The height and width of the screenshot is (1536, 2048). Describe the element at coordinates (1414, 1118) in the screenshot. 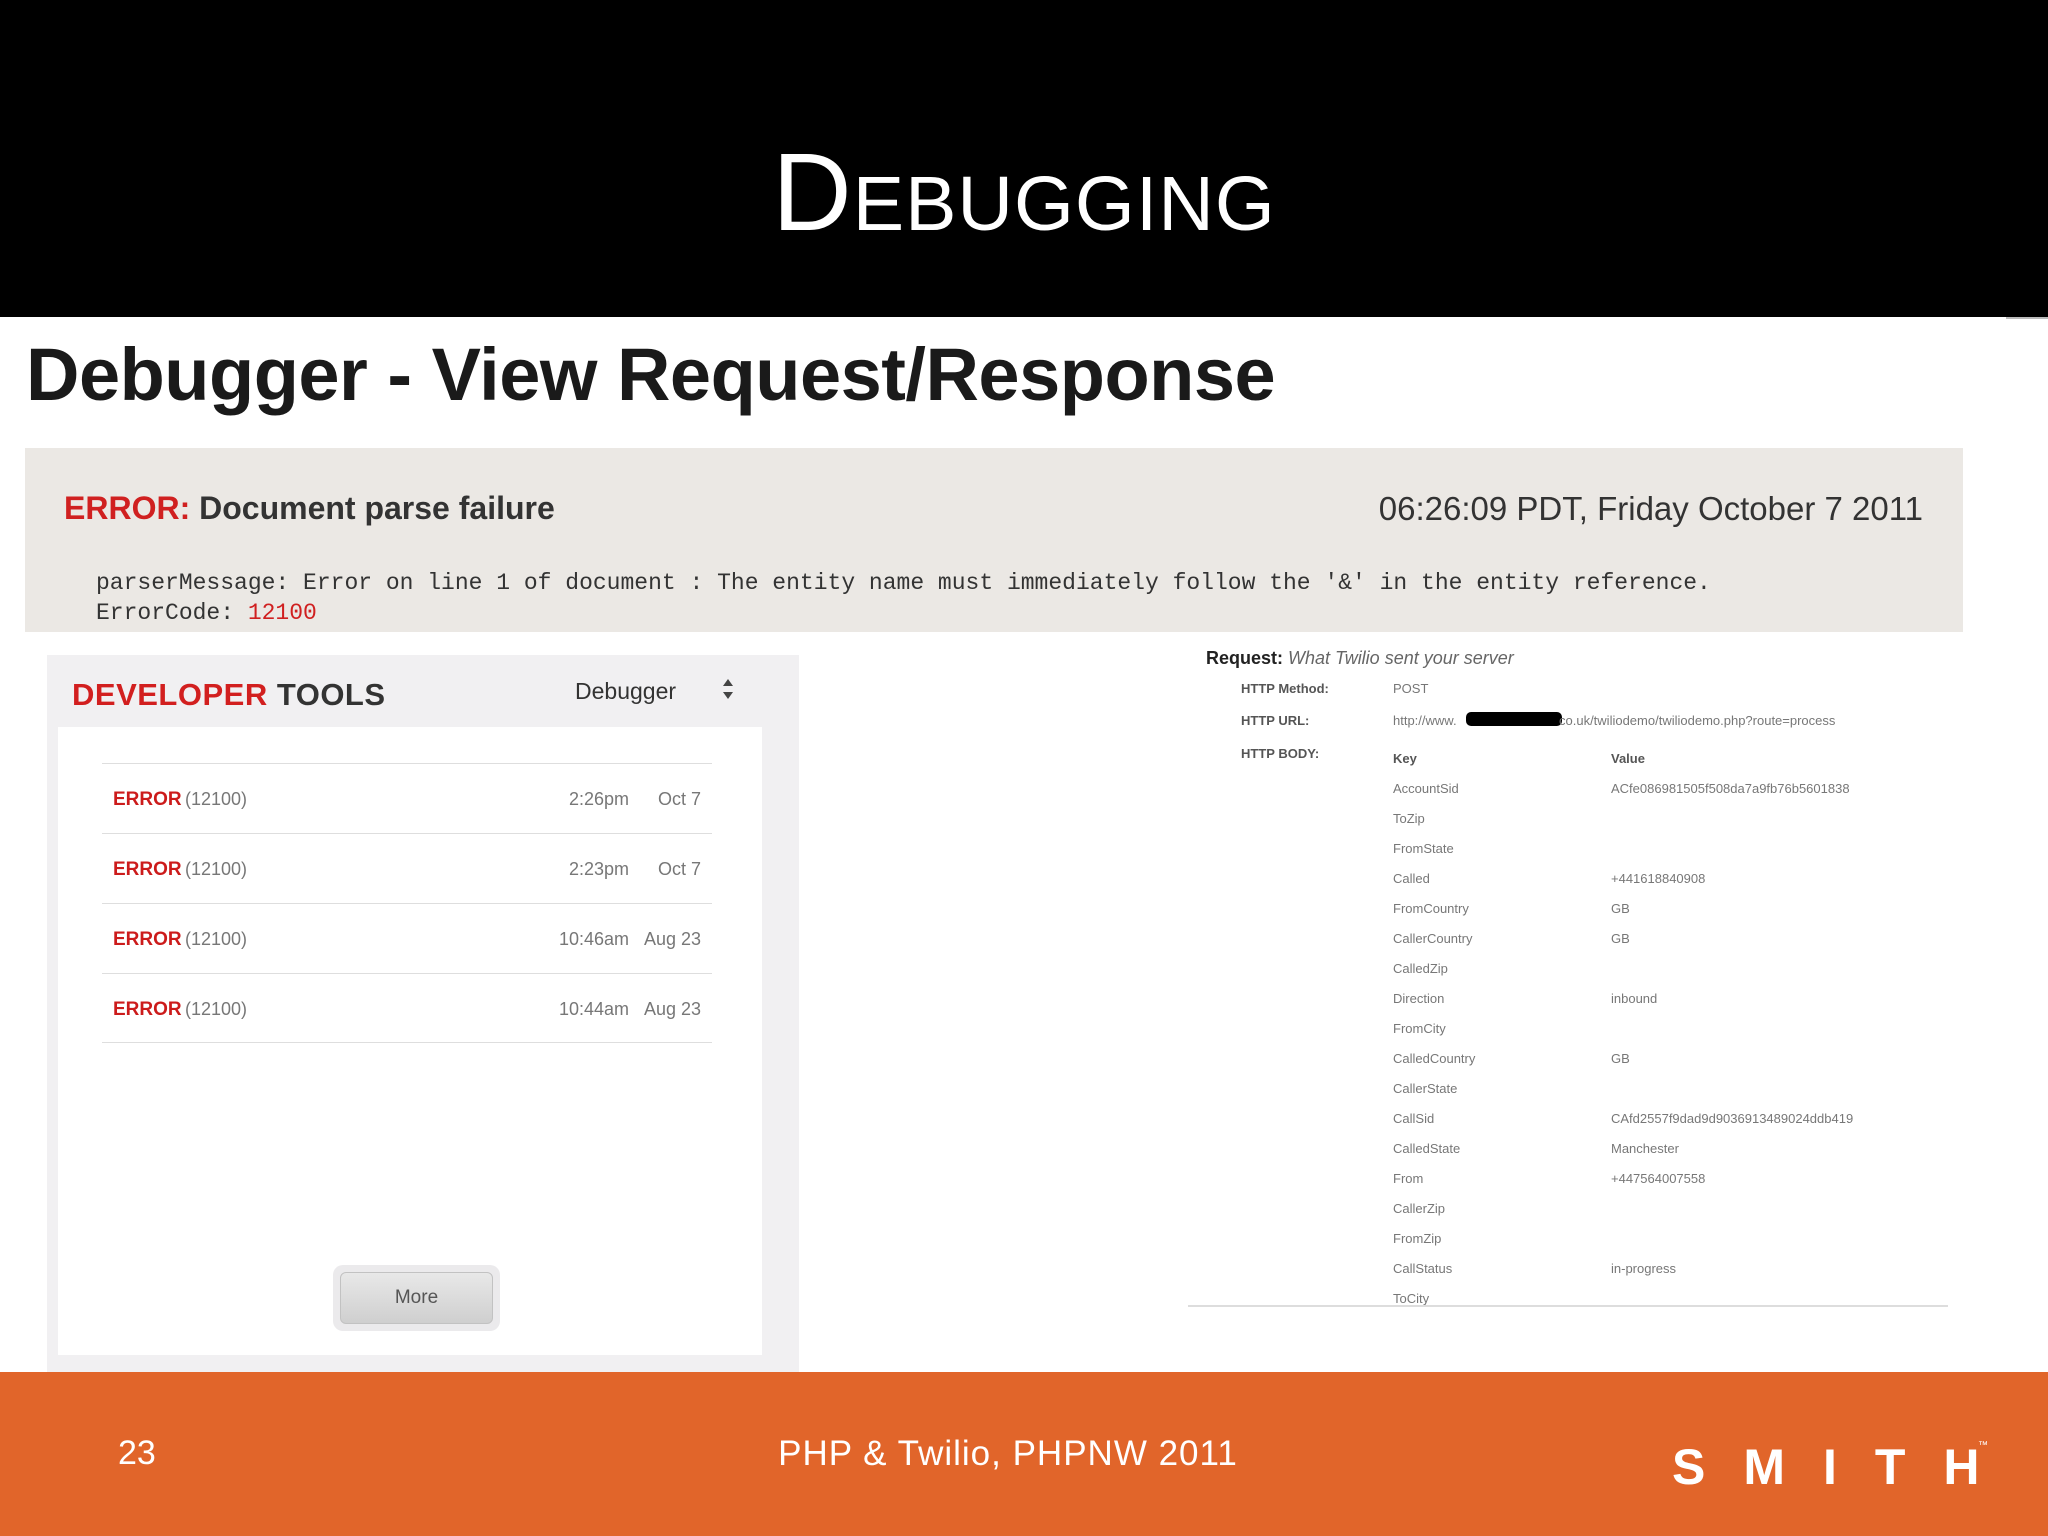

I see `param-key: CallSid` at that location.